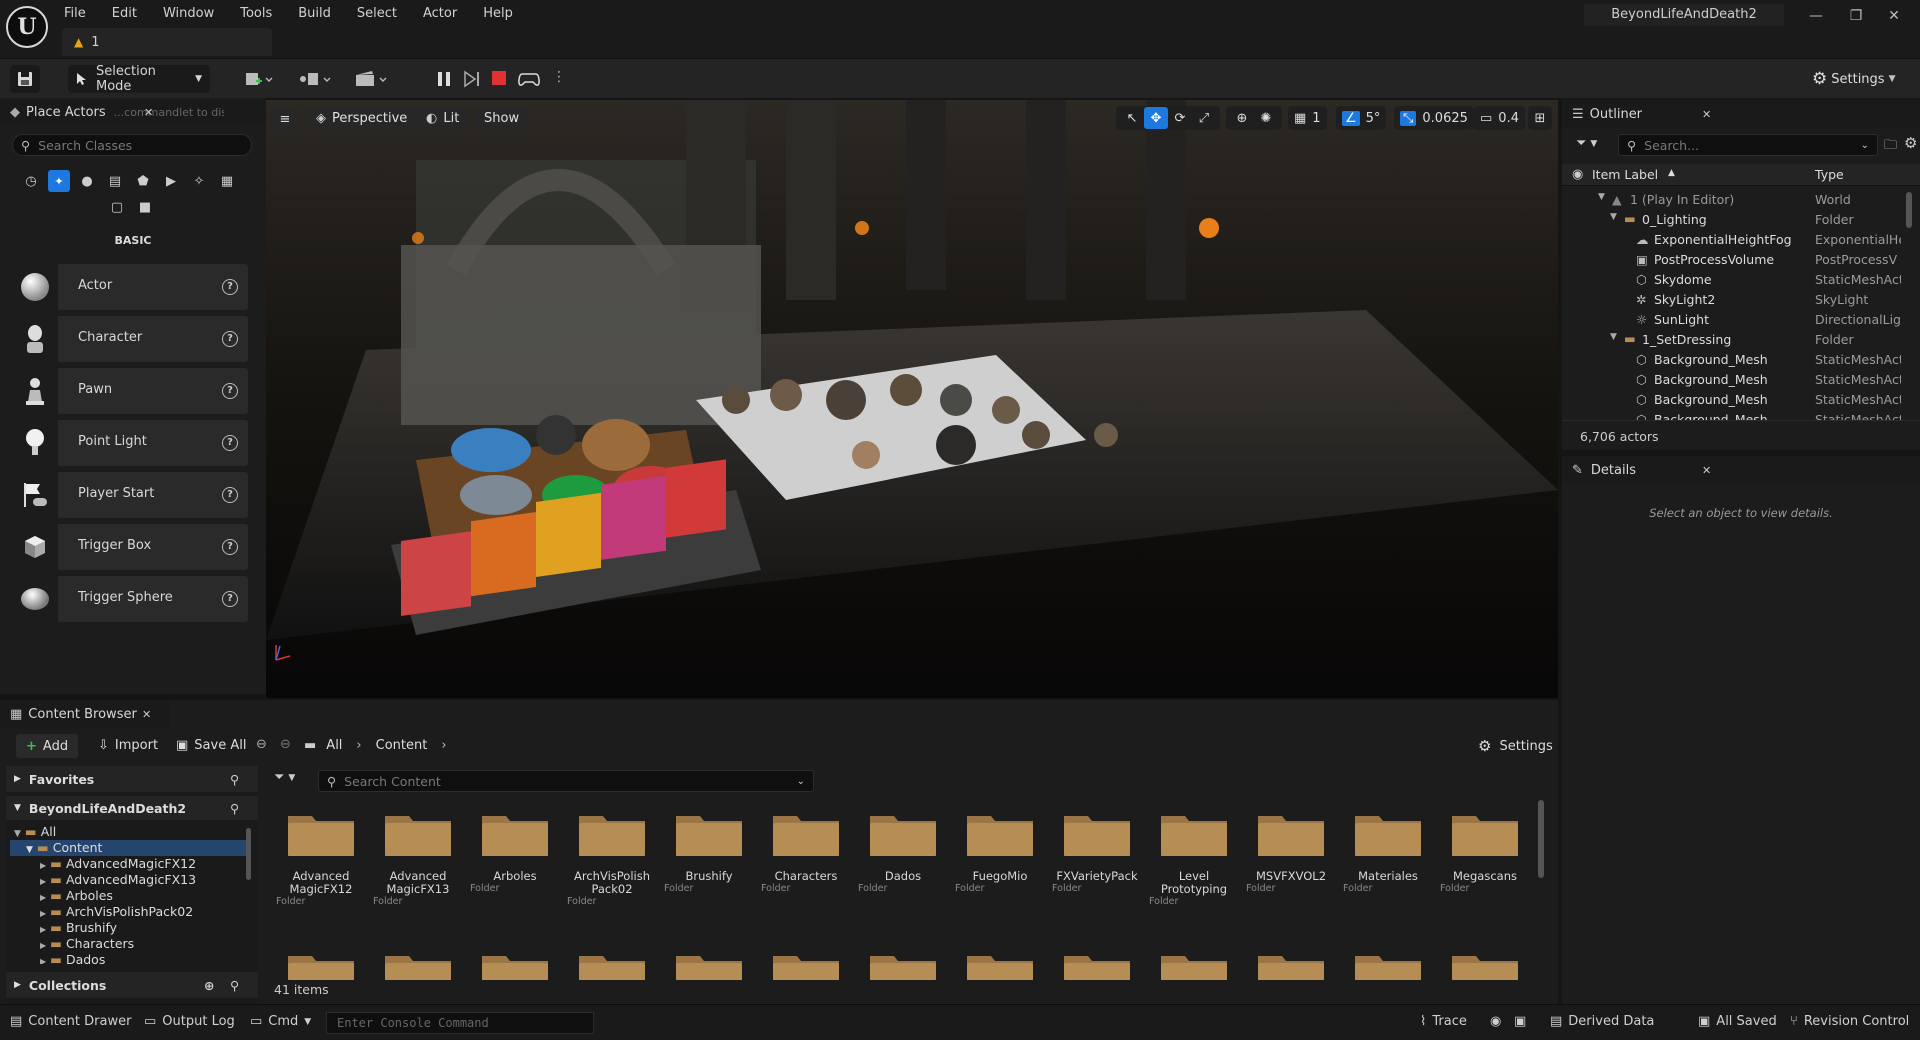 Image resolution: width=1920 pixels, height=1040 pixels. I want to click on tree-item: ▶ ▬ Dados, so click(72, 958).